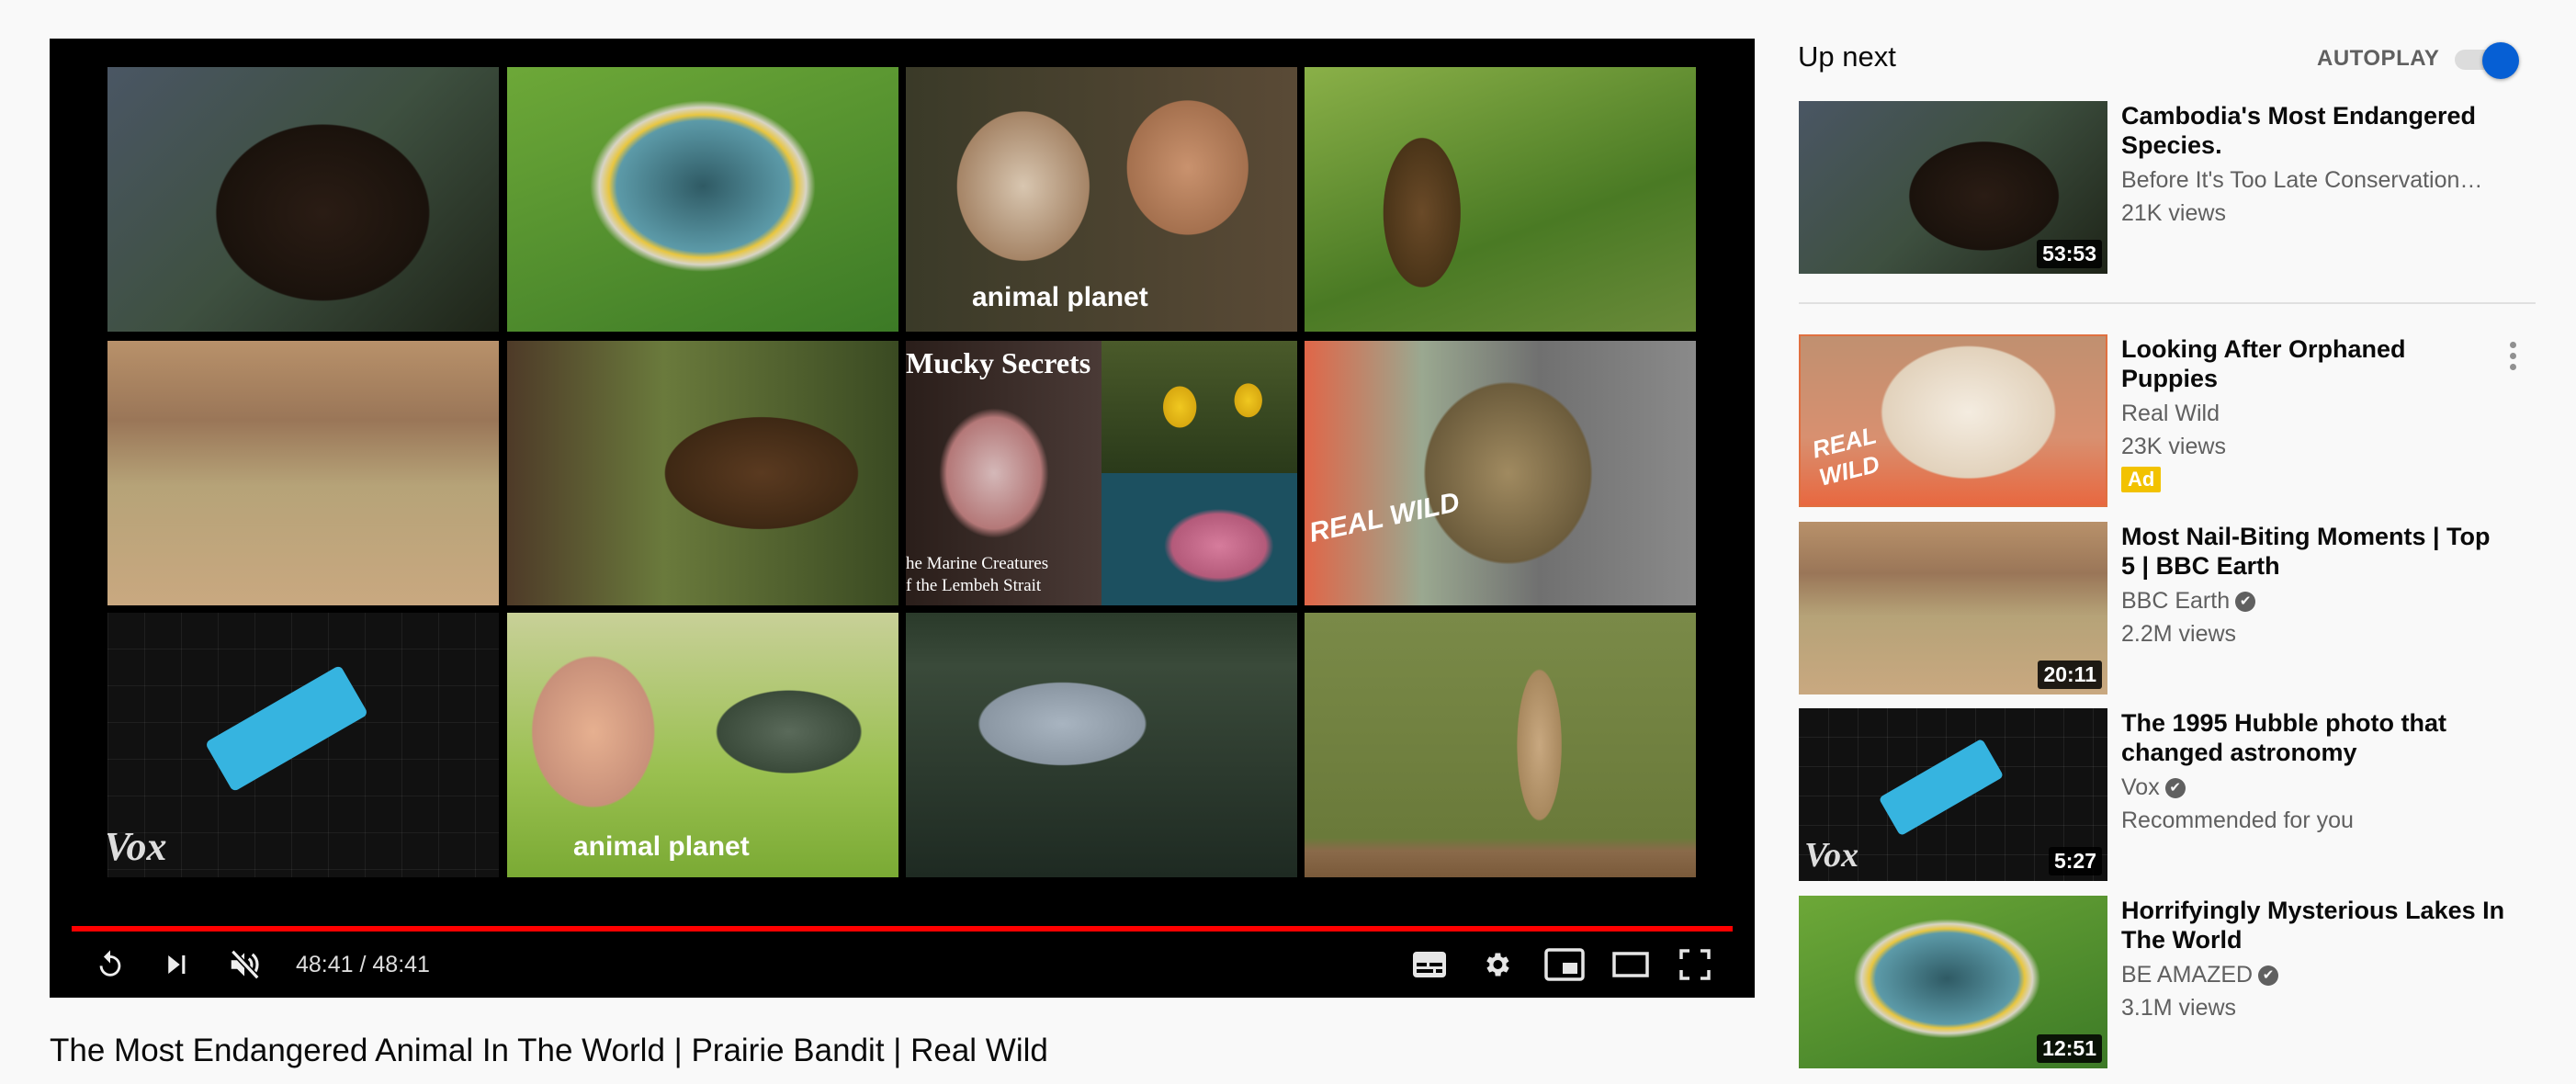  What do you see at coordinates (2069, 254) in the screenshot?
I see `duration-badge: 53:53` at bounding box center [2069, 254].